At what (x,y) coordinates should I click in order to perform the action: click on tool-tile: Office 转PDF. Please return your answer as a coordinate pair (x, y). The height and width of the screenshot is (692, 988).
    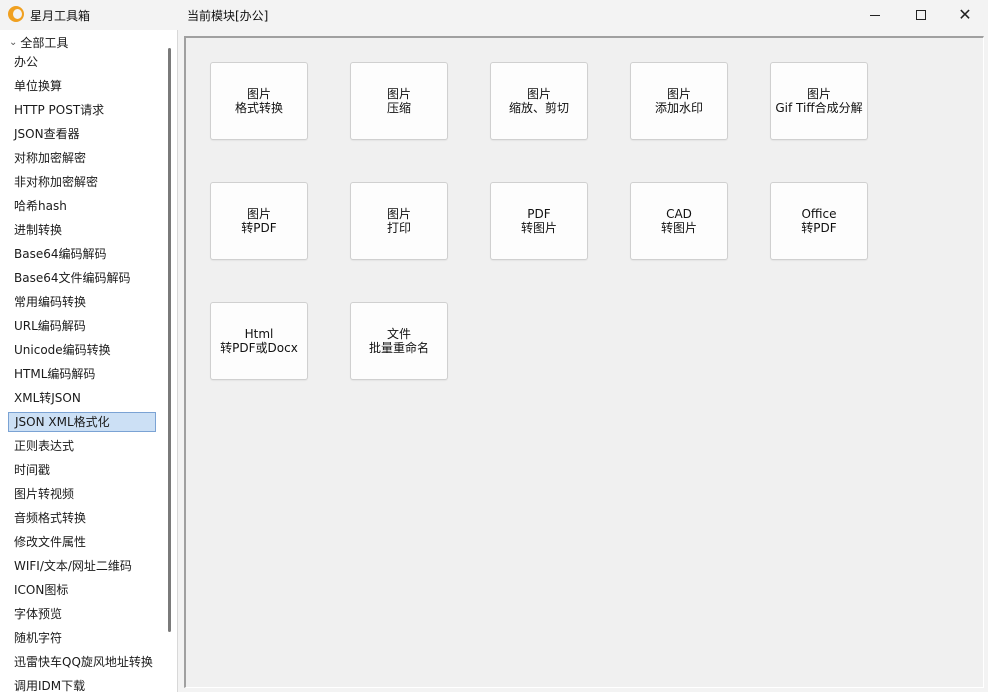
    Looking at the image, I should click on (819, 221).